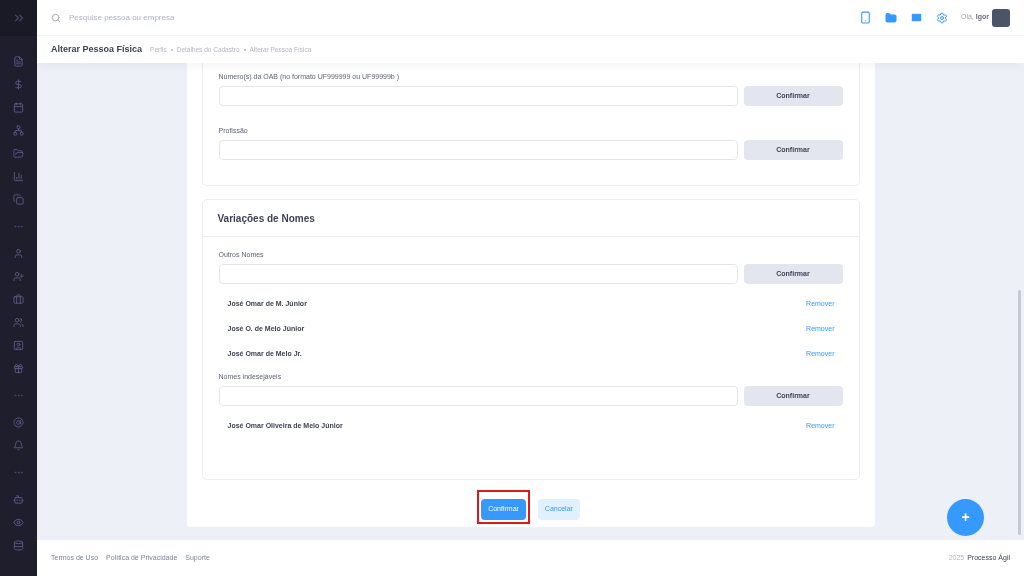  Describe the element at coordinates (266, 218) in the screenshot. I see `section-title: Variações de Nomes` at that location.